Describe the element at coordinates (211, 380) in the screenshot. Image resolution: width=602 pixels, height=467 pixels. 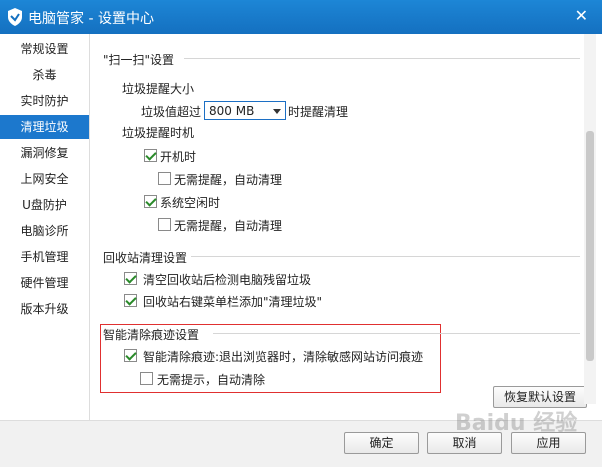
I see `traces-opt2-label: 无需提示，自动清除` at that location.